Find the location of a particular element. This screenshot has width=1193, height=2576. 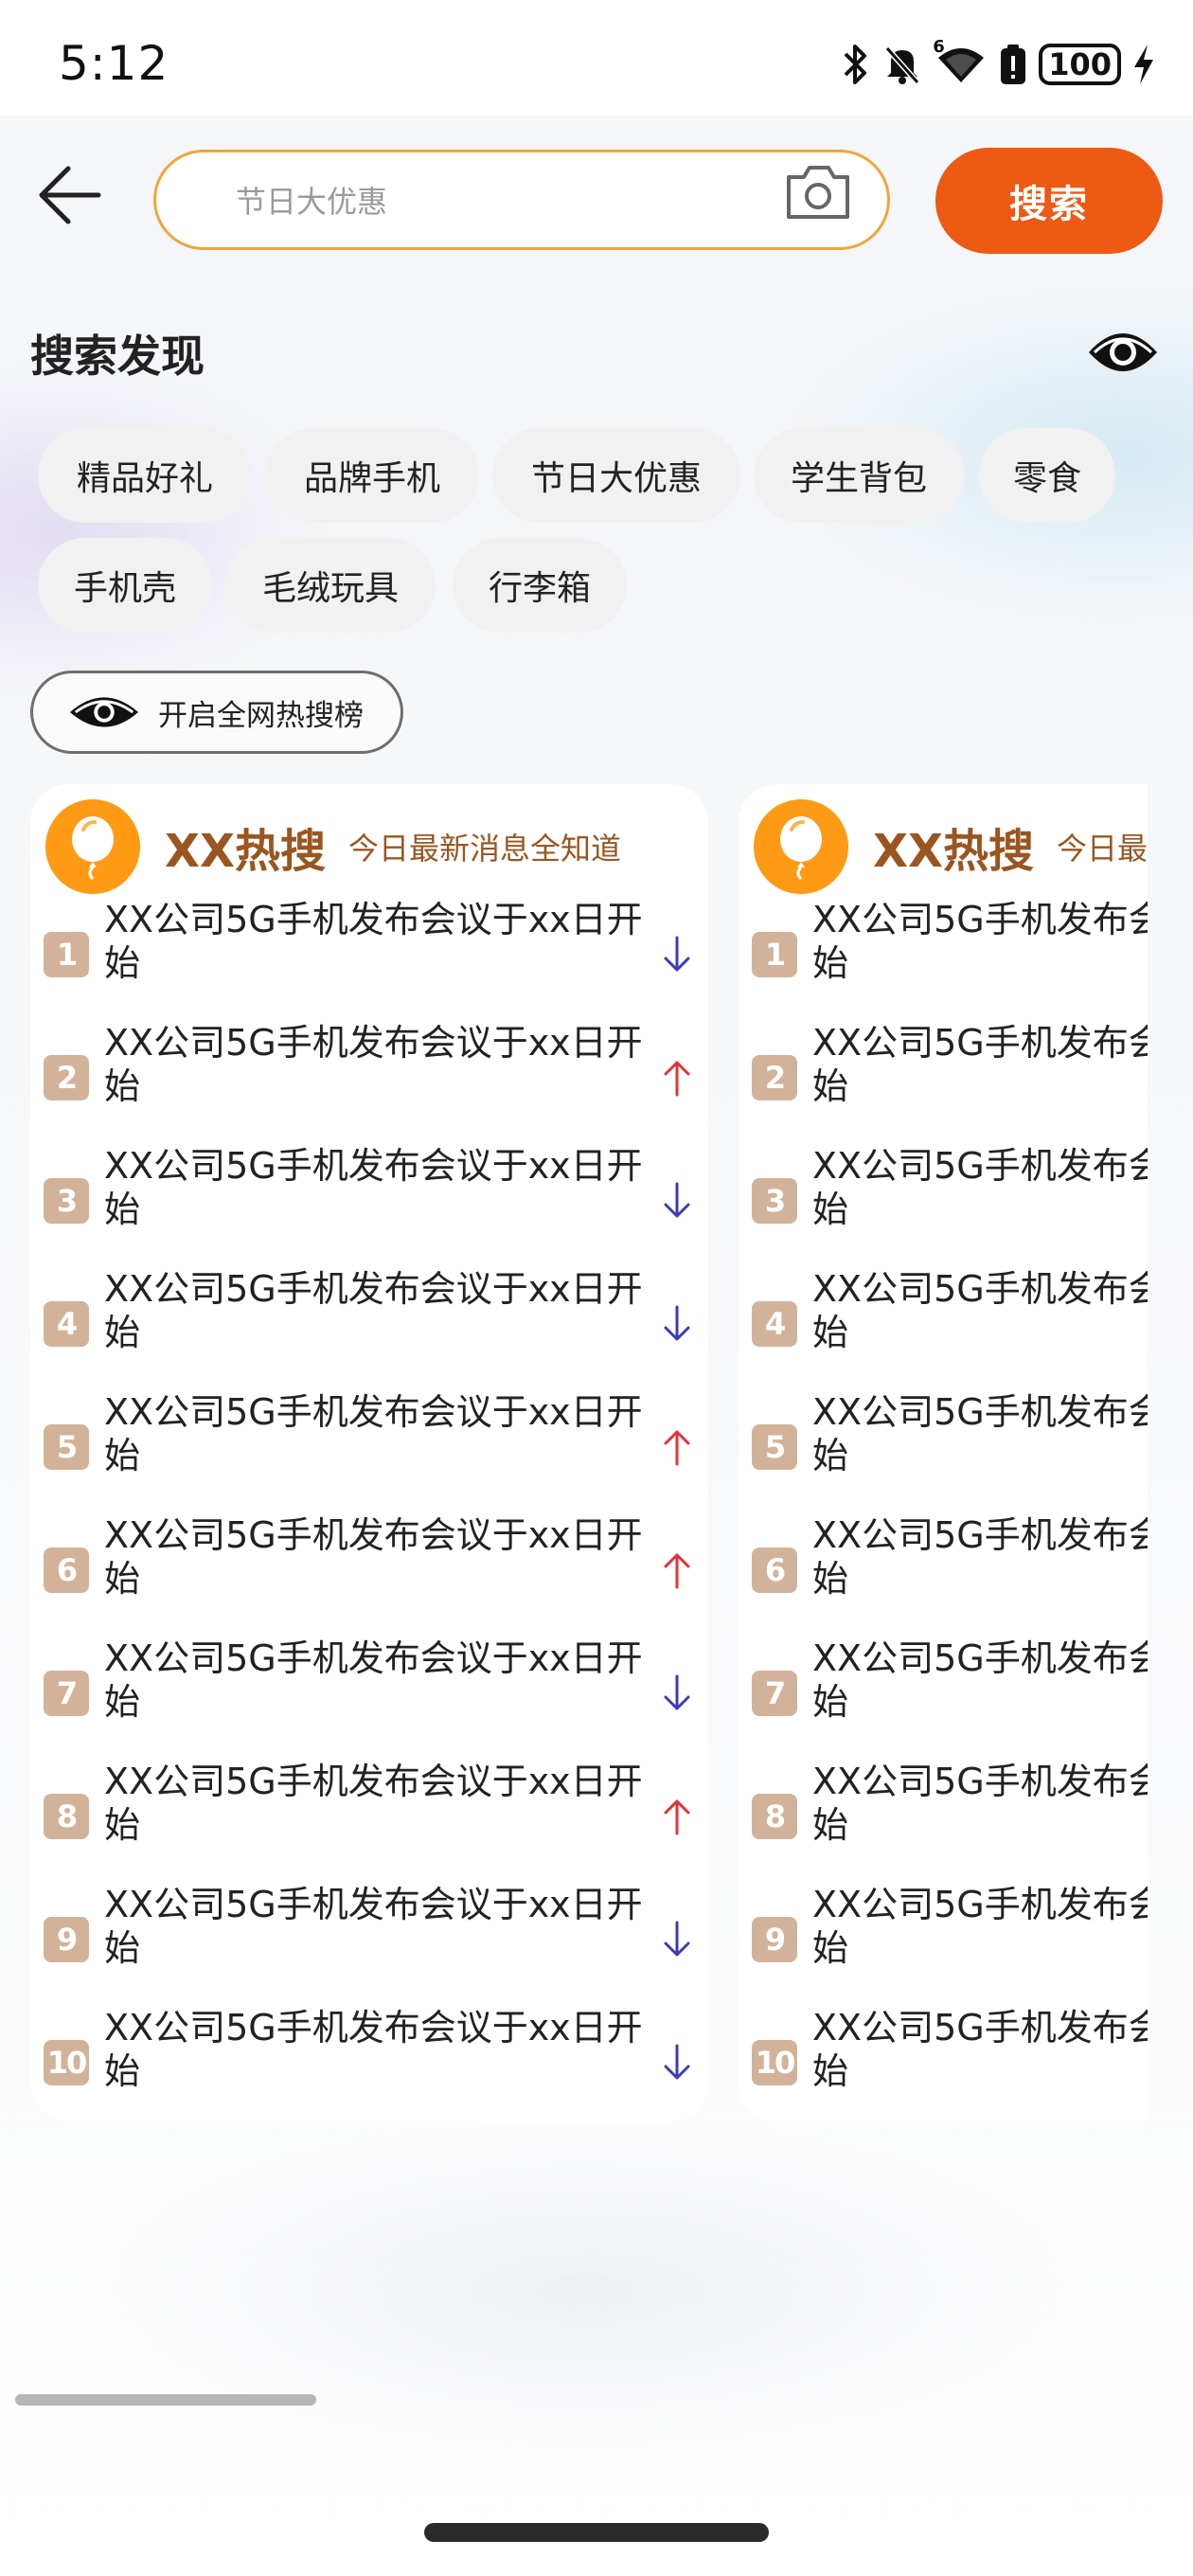

hot-list-toggle: 开启全网热搜榜 is located at coordinates (216, 712).